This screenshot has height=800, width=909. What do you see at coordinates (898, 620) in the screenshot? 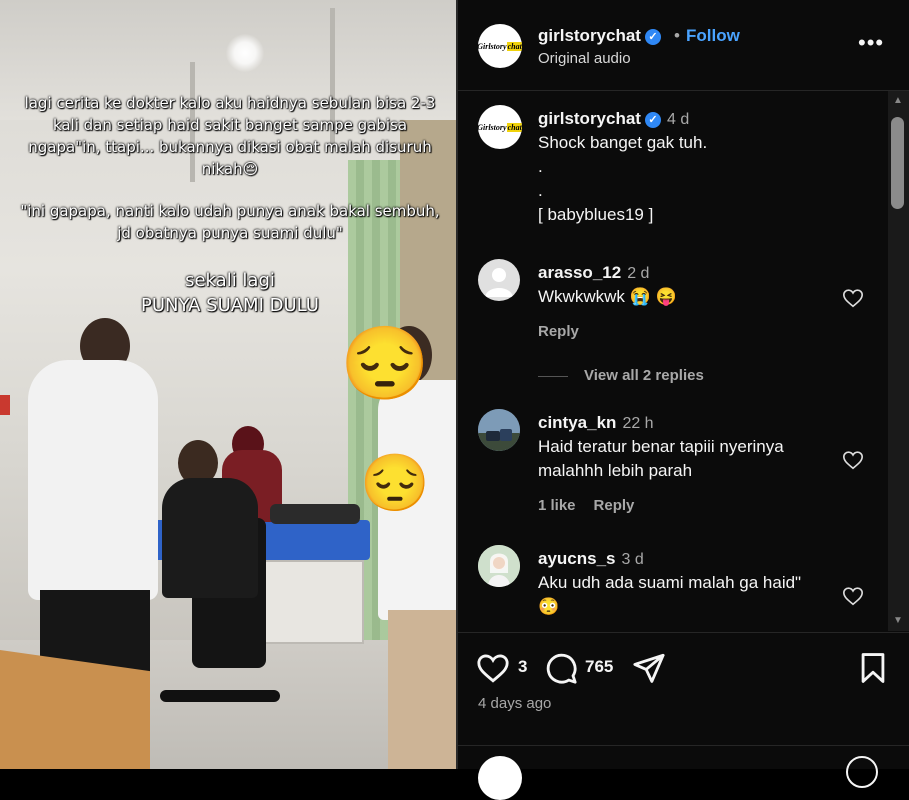
I see `scroll-down-arrow-icon: ▼` at bounding box center [898, 620].